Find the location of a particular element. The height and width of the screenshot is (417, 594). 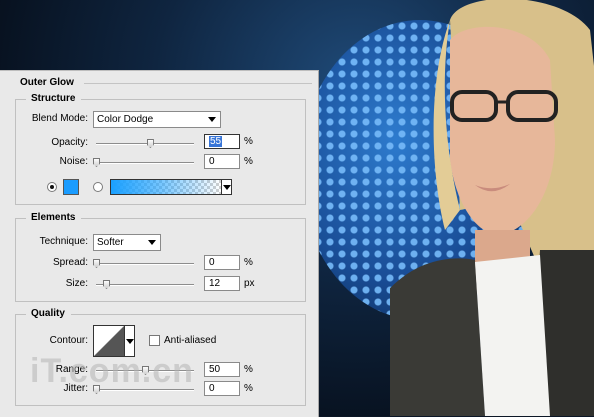

size-slider-track is located at coordinates (145, 285).